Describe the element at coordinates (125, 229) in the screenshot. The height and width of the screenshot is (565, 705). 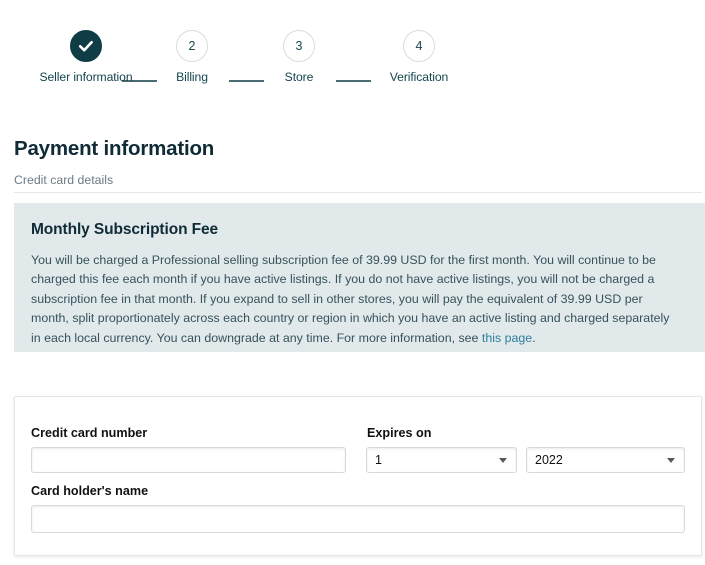
I see `subscription-fee-title: Monthly Subscription Fee` at that location.